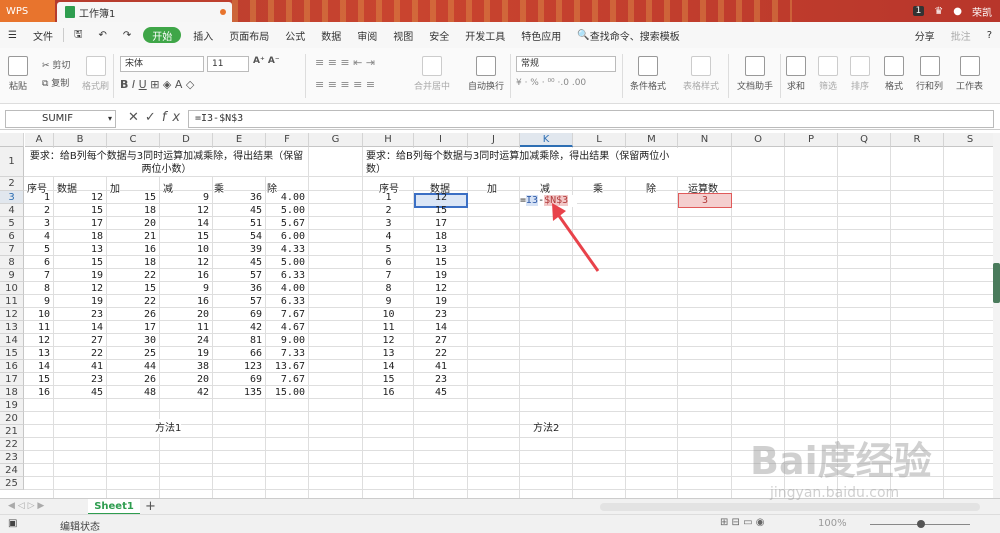 The image size is (1000, 533). What do you see at coordinates (388, 197) in the screenshot?
I see `right-table-cell: 1` at bounding box center [388, 197].